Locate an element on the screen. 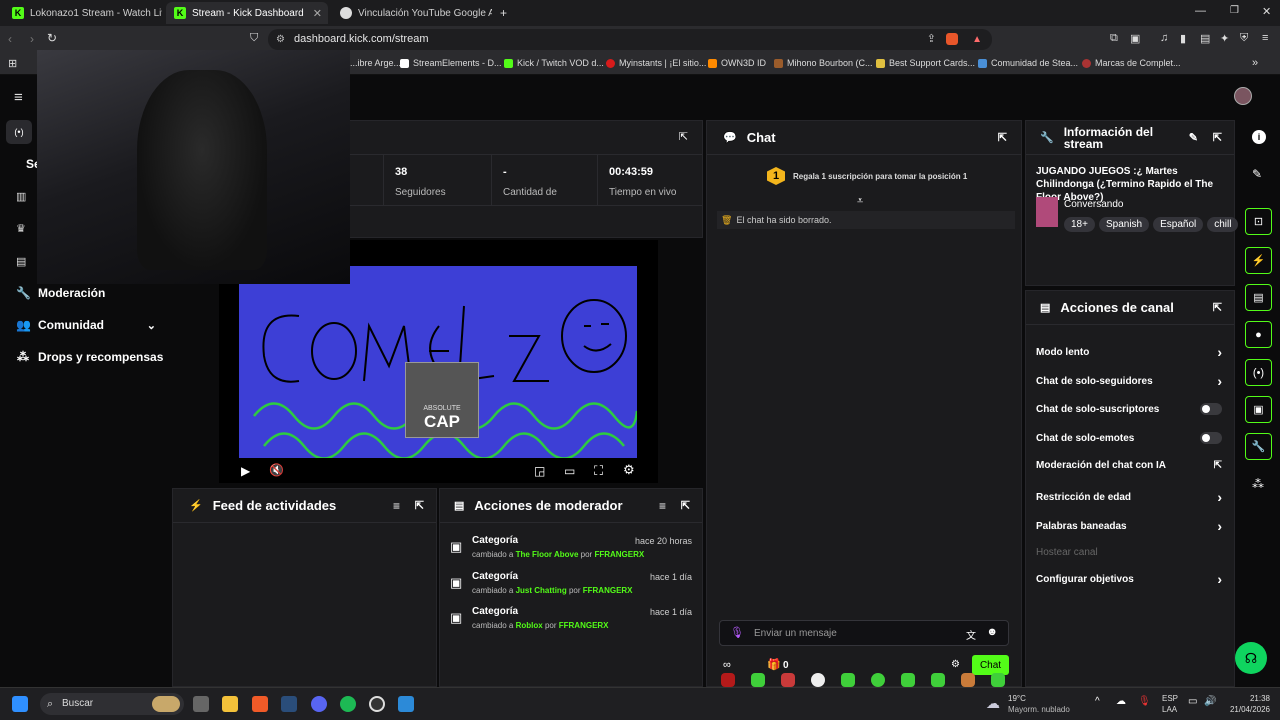 The width and height of the screenshot is (1280, 720). windows-start-icon is located at coordinates (20, 704).